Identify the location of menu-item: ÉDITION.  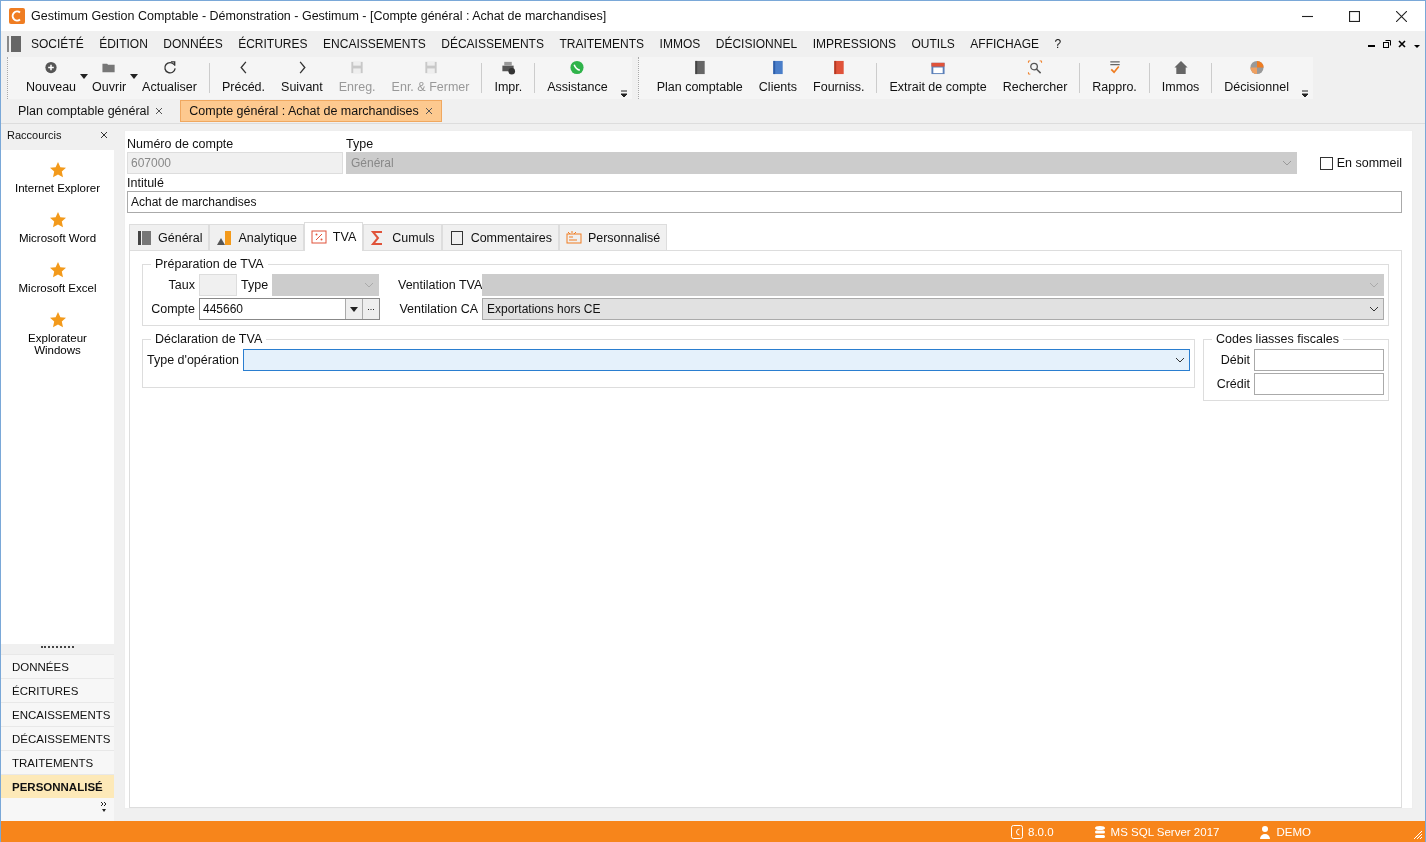
(123, 44).